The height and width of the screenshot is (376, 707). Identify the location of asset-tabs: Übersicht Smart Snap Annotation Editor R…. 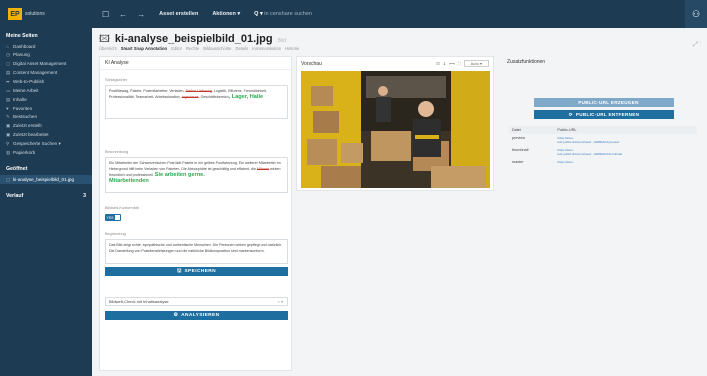
(199, 48).